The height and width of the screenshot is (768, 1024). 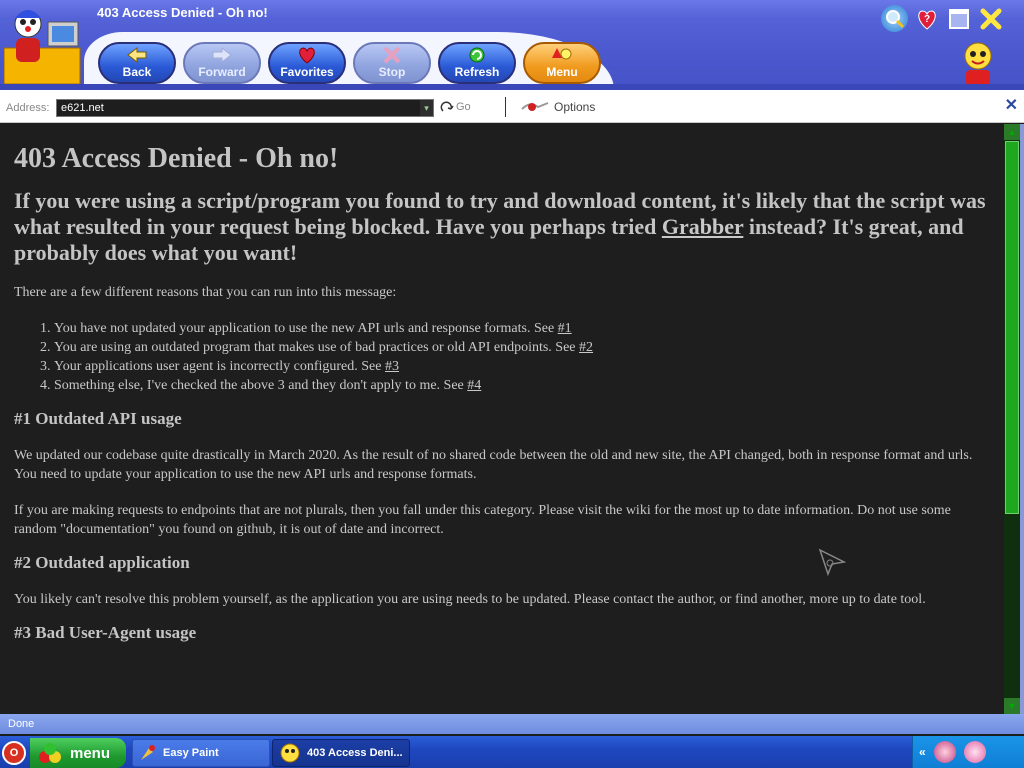 I want to click on go-label: Go, so click(x=463, y=107).